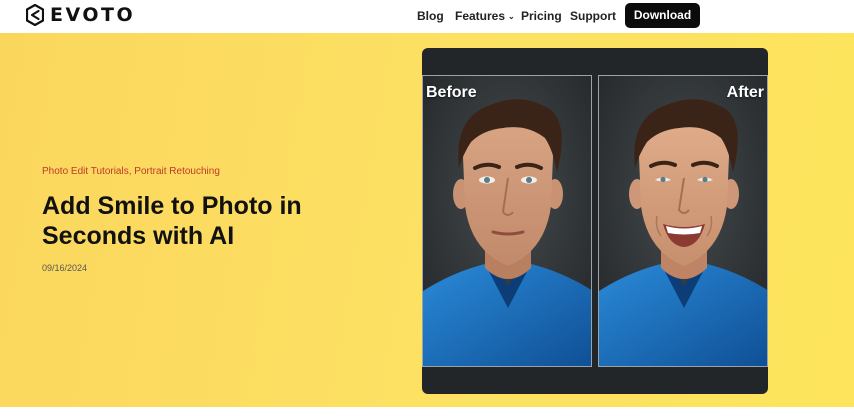 Image resolution: width=854 pixels, height=416 pixels. Describe the element at coordinates (662, 15) in the screenshot. I see `download-button: Download` at that location.